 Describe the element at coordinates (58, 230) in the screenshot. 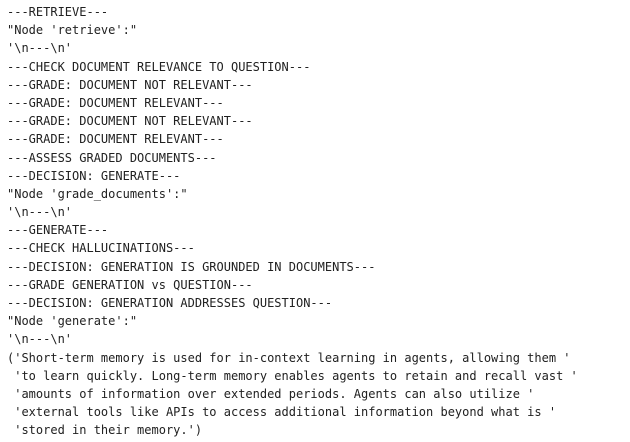

I see `output-line: ---GENERATE---` at that location.